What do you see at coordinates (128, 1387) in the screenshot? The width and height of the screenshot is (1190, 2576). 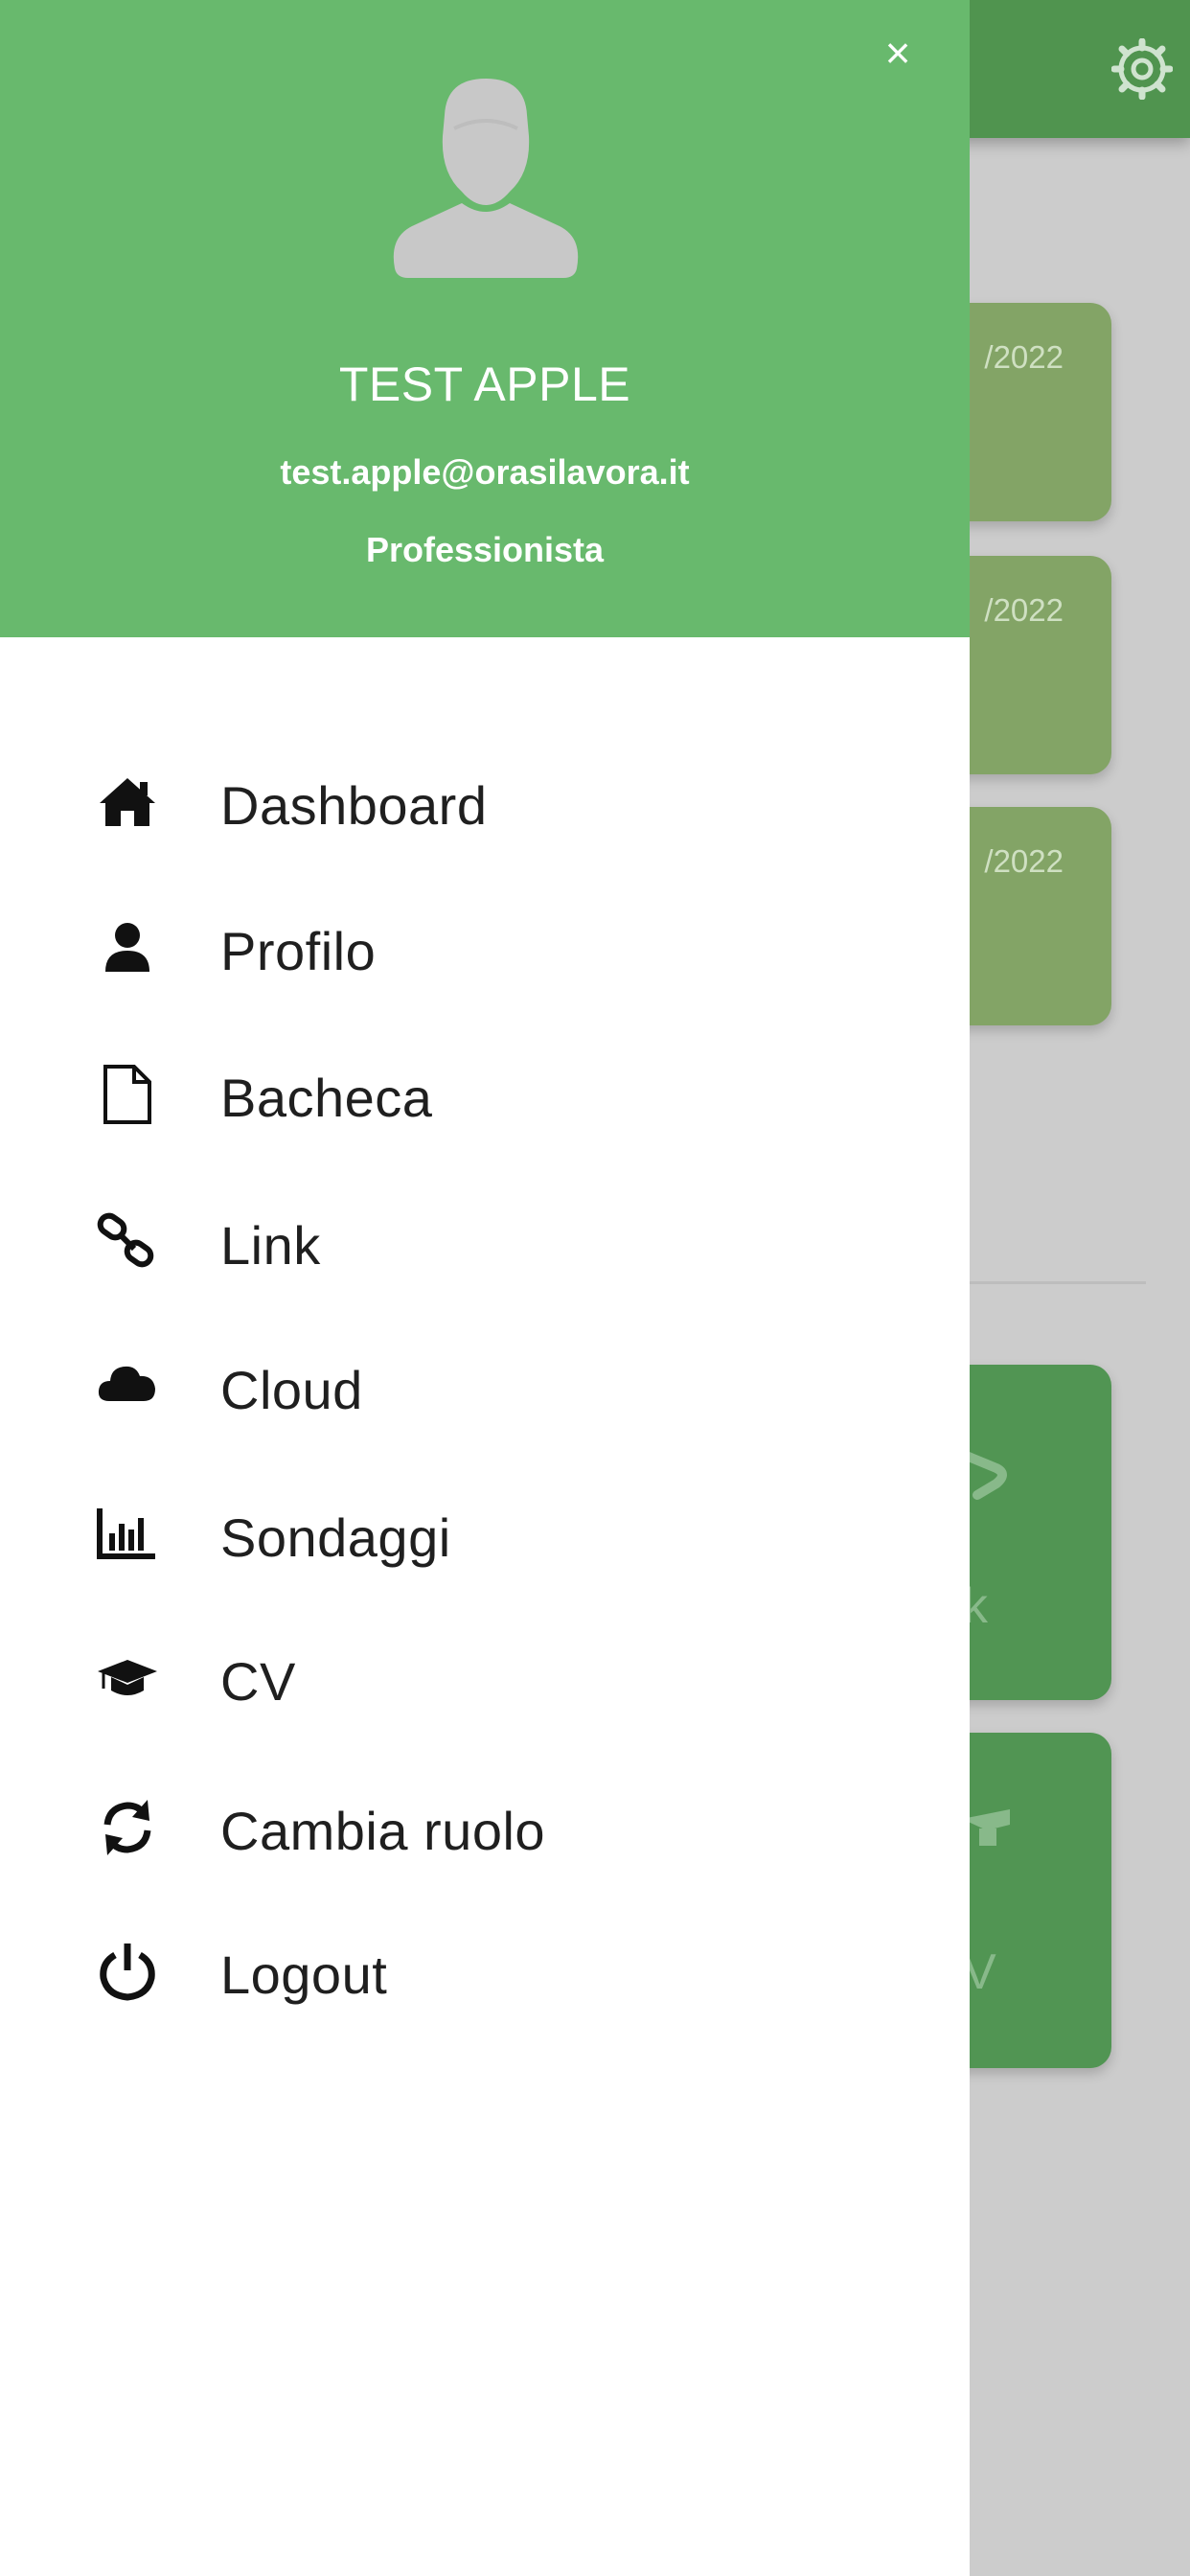 I see `cloud-icon` at bounding box center [128, 1387].